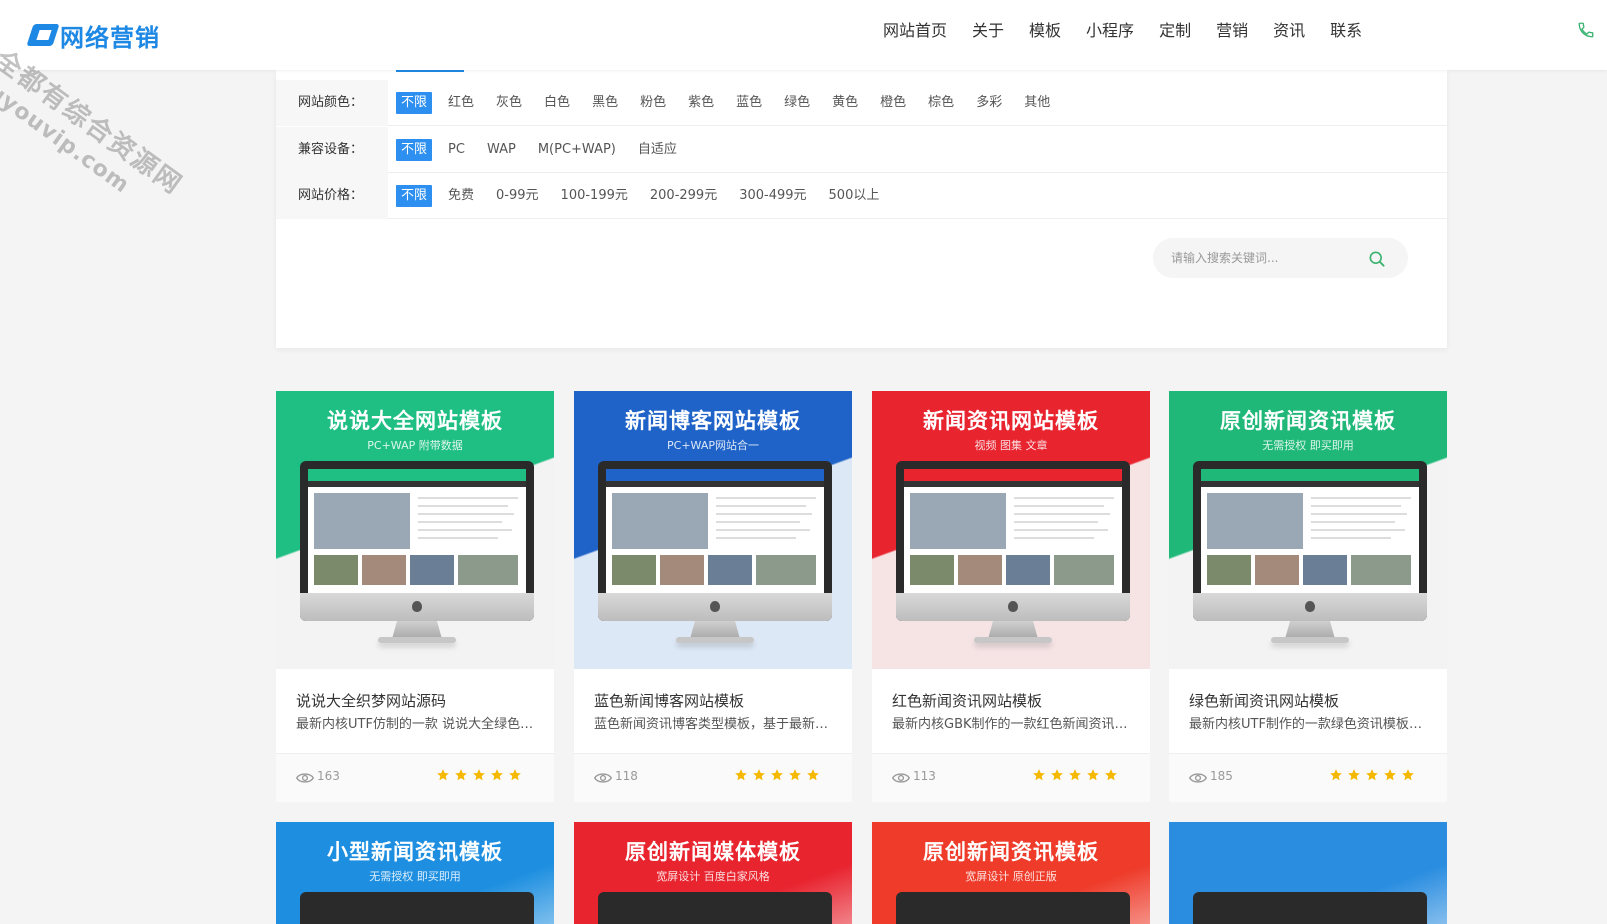 Image resolution: width=1607 pixels, height=924 pixels. I want to click on filter-option: 红色, so click(461, 103).